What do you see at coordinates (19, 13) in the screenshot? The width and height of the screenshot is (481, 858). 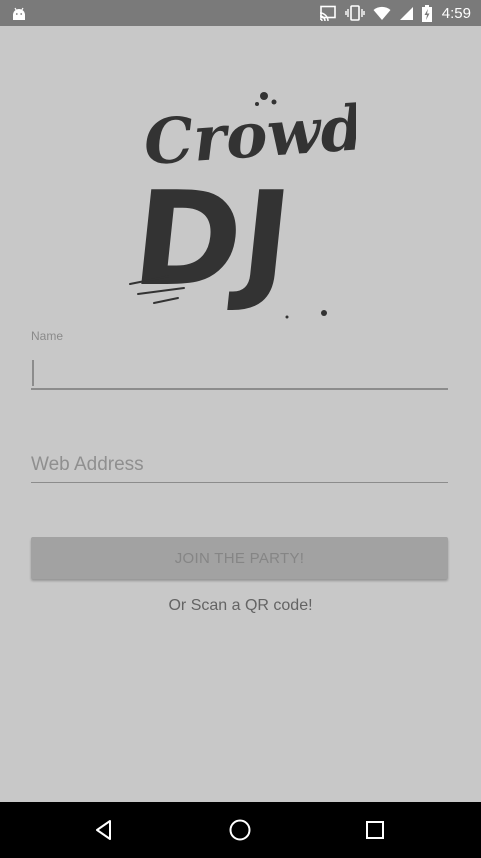 I see `android-icon` at bounding box center [19, 13].